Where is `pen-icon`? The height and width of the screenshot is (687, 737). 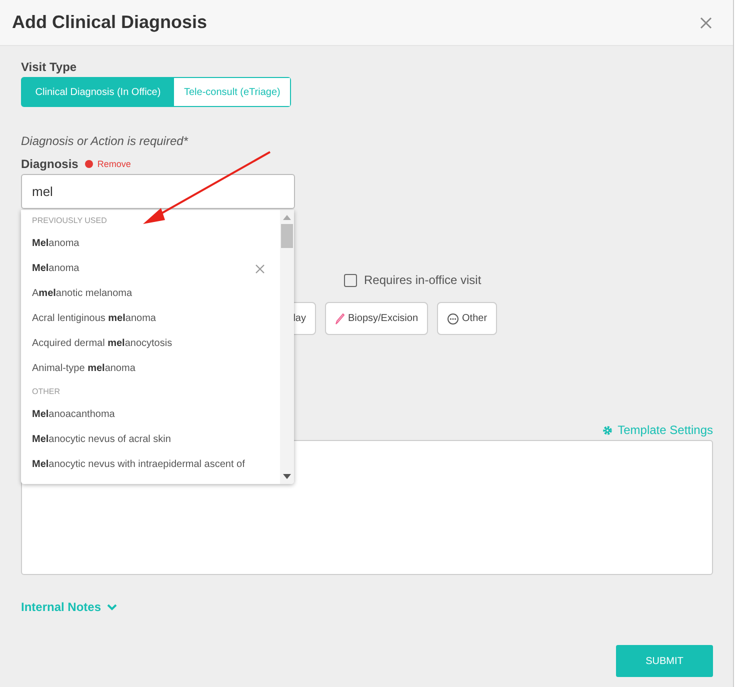
pen-icon is located at coordinates (340, 318).